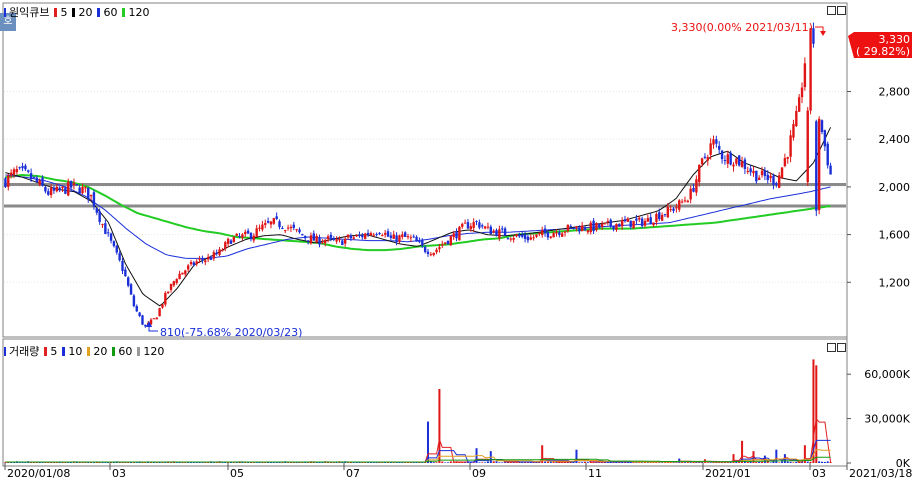 This screenshot has width=912, height=480. Describe the element at coordinates (237, 473) in the screenshot. I see `date-tick-label: 05` at that location.